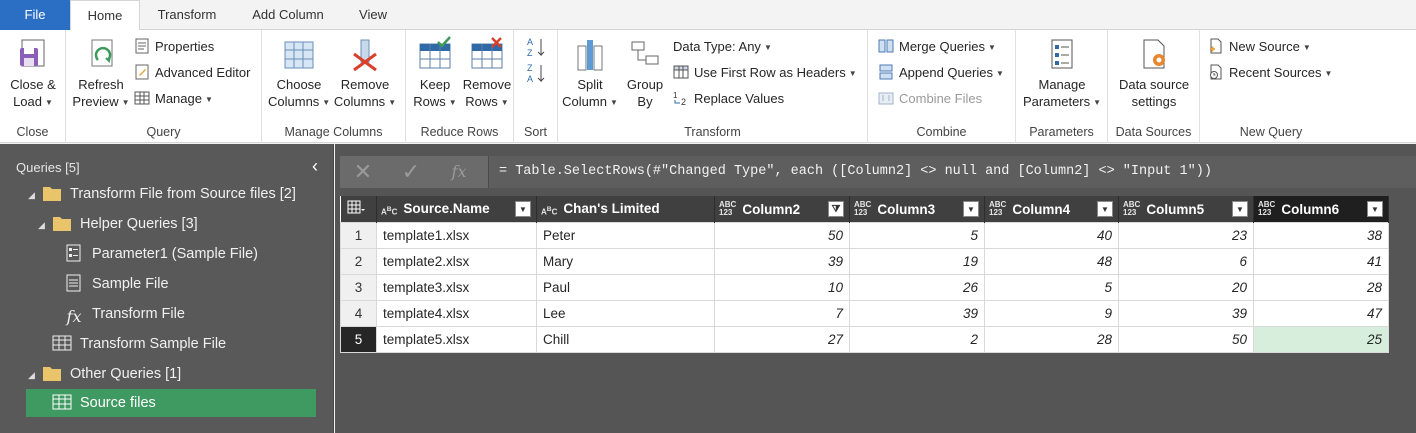  What do you see at coordinates (917, 261) in the screenshot?
I see `table-cell: 19` at bounding box center [917, 261].